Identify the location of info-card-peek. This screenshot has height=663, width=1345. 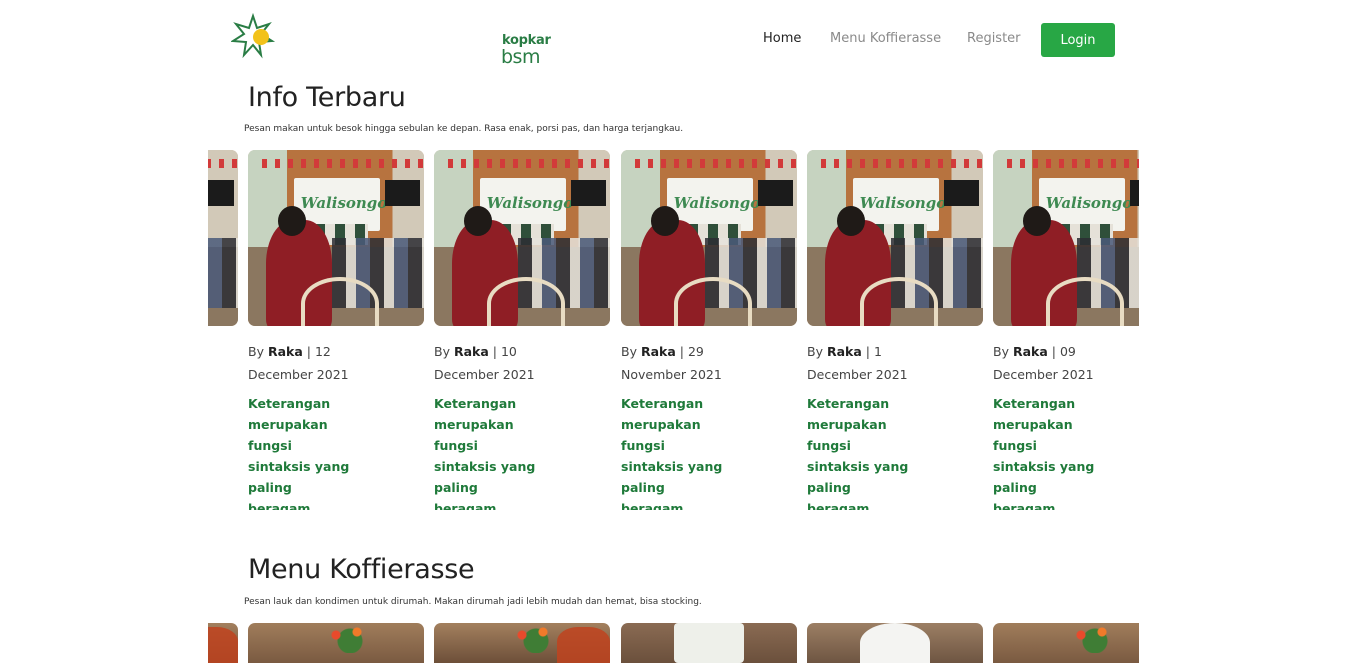
(223, 238).